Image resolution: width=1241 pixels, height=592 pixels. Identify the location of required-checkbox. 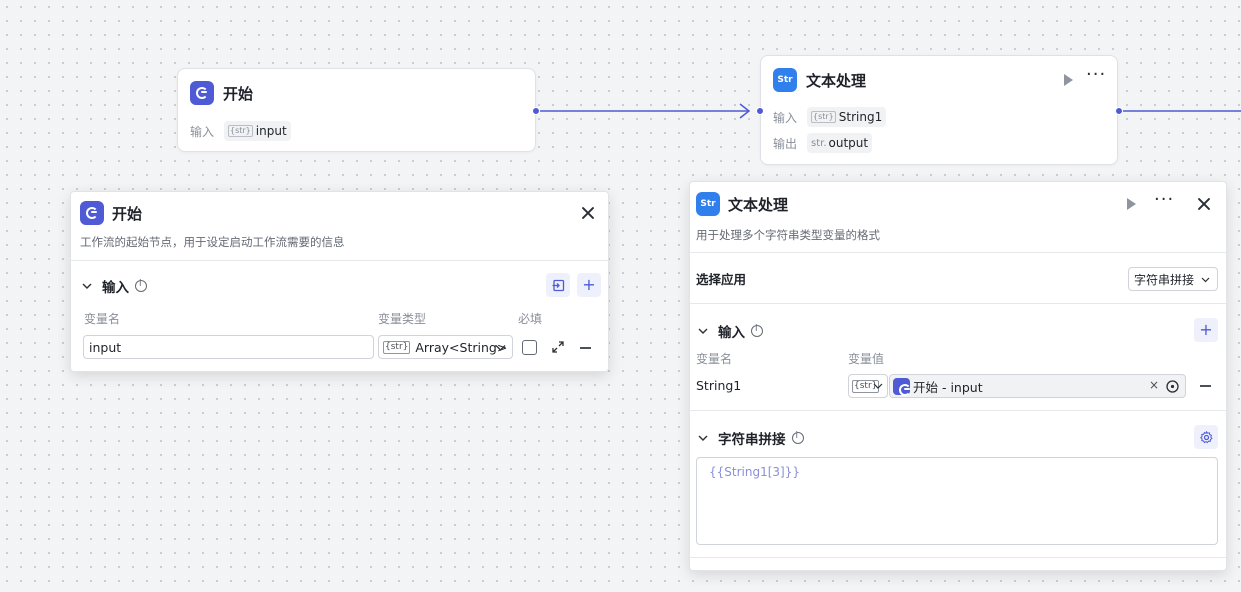
(529, 347).